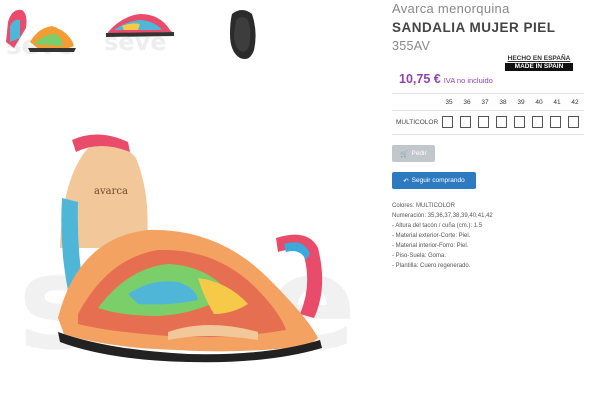 The height and width of the screenshot is (410, 589). I want to click on product-subtitle: Avarca menorquina, so click(451, 8).